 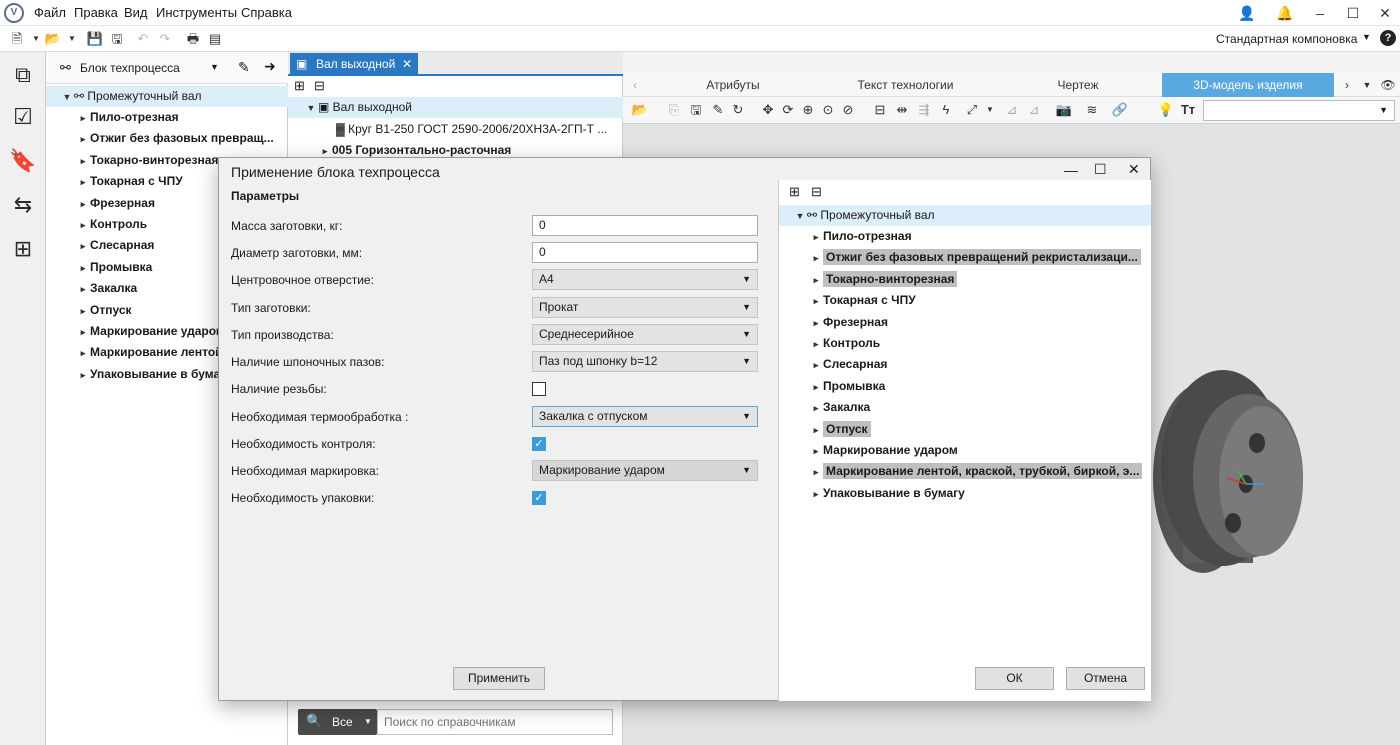 What do you see at coordinates (1388, 38) in the screenshot?
I see `help-icon: ?` at bounding box center [1388, 38].